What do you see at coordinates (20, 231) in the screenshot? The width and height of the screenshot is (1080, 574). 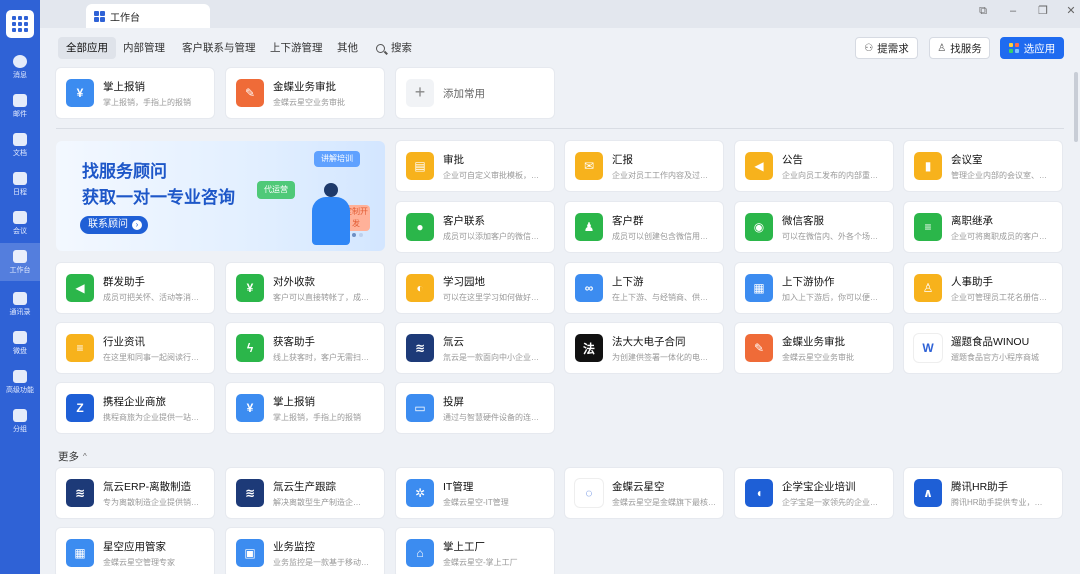 I see `sidebar-item-label: 会议` at bounding box center [20, 231].